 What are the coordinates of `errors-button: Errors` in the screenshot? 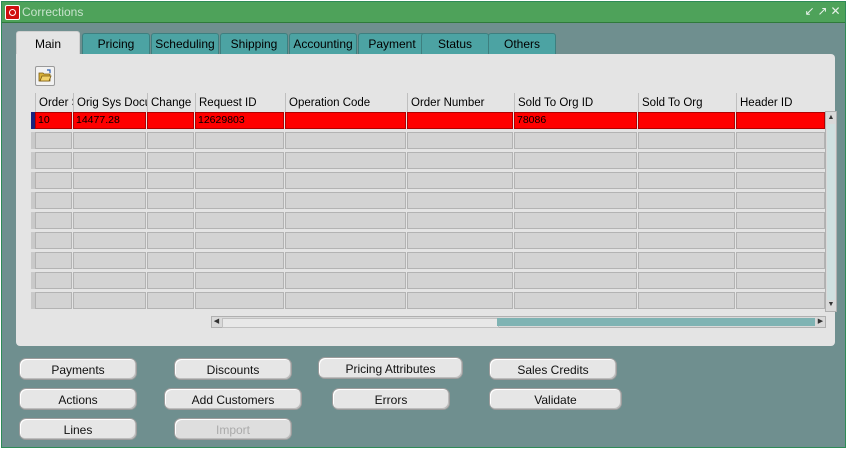 It's located at (391, 399).